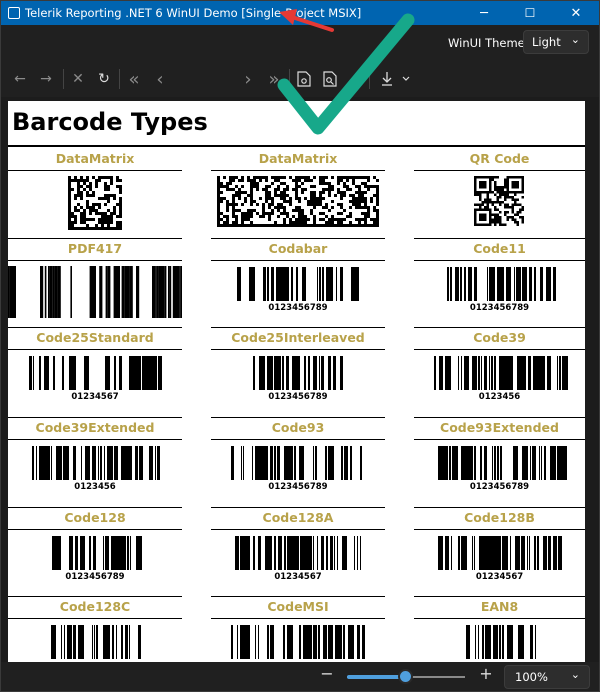 The image size is (600, 692). Describe the element at coordinates (300, 43) in the screenshot. I see `app-bar: WinUI Theme Light ⌄` at that location.